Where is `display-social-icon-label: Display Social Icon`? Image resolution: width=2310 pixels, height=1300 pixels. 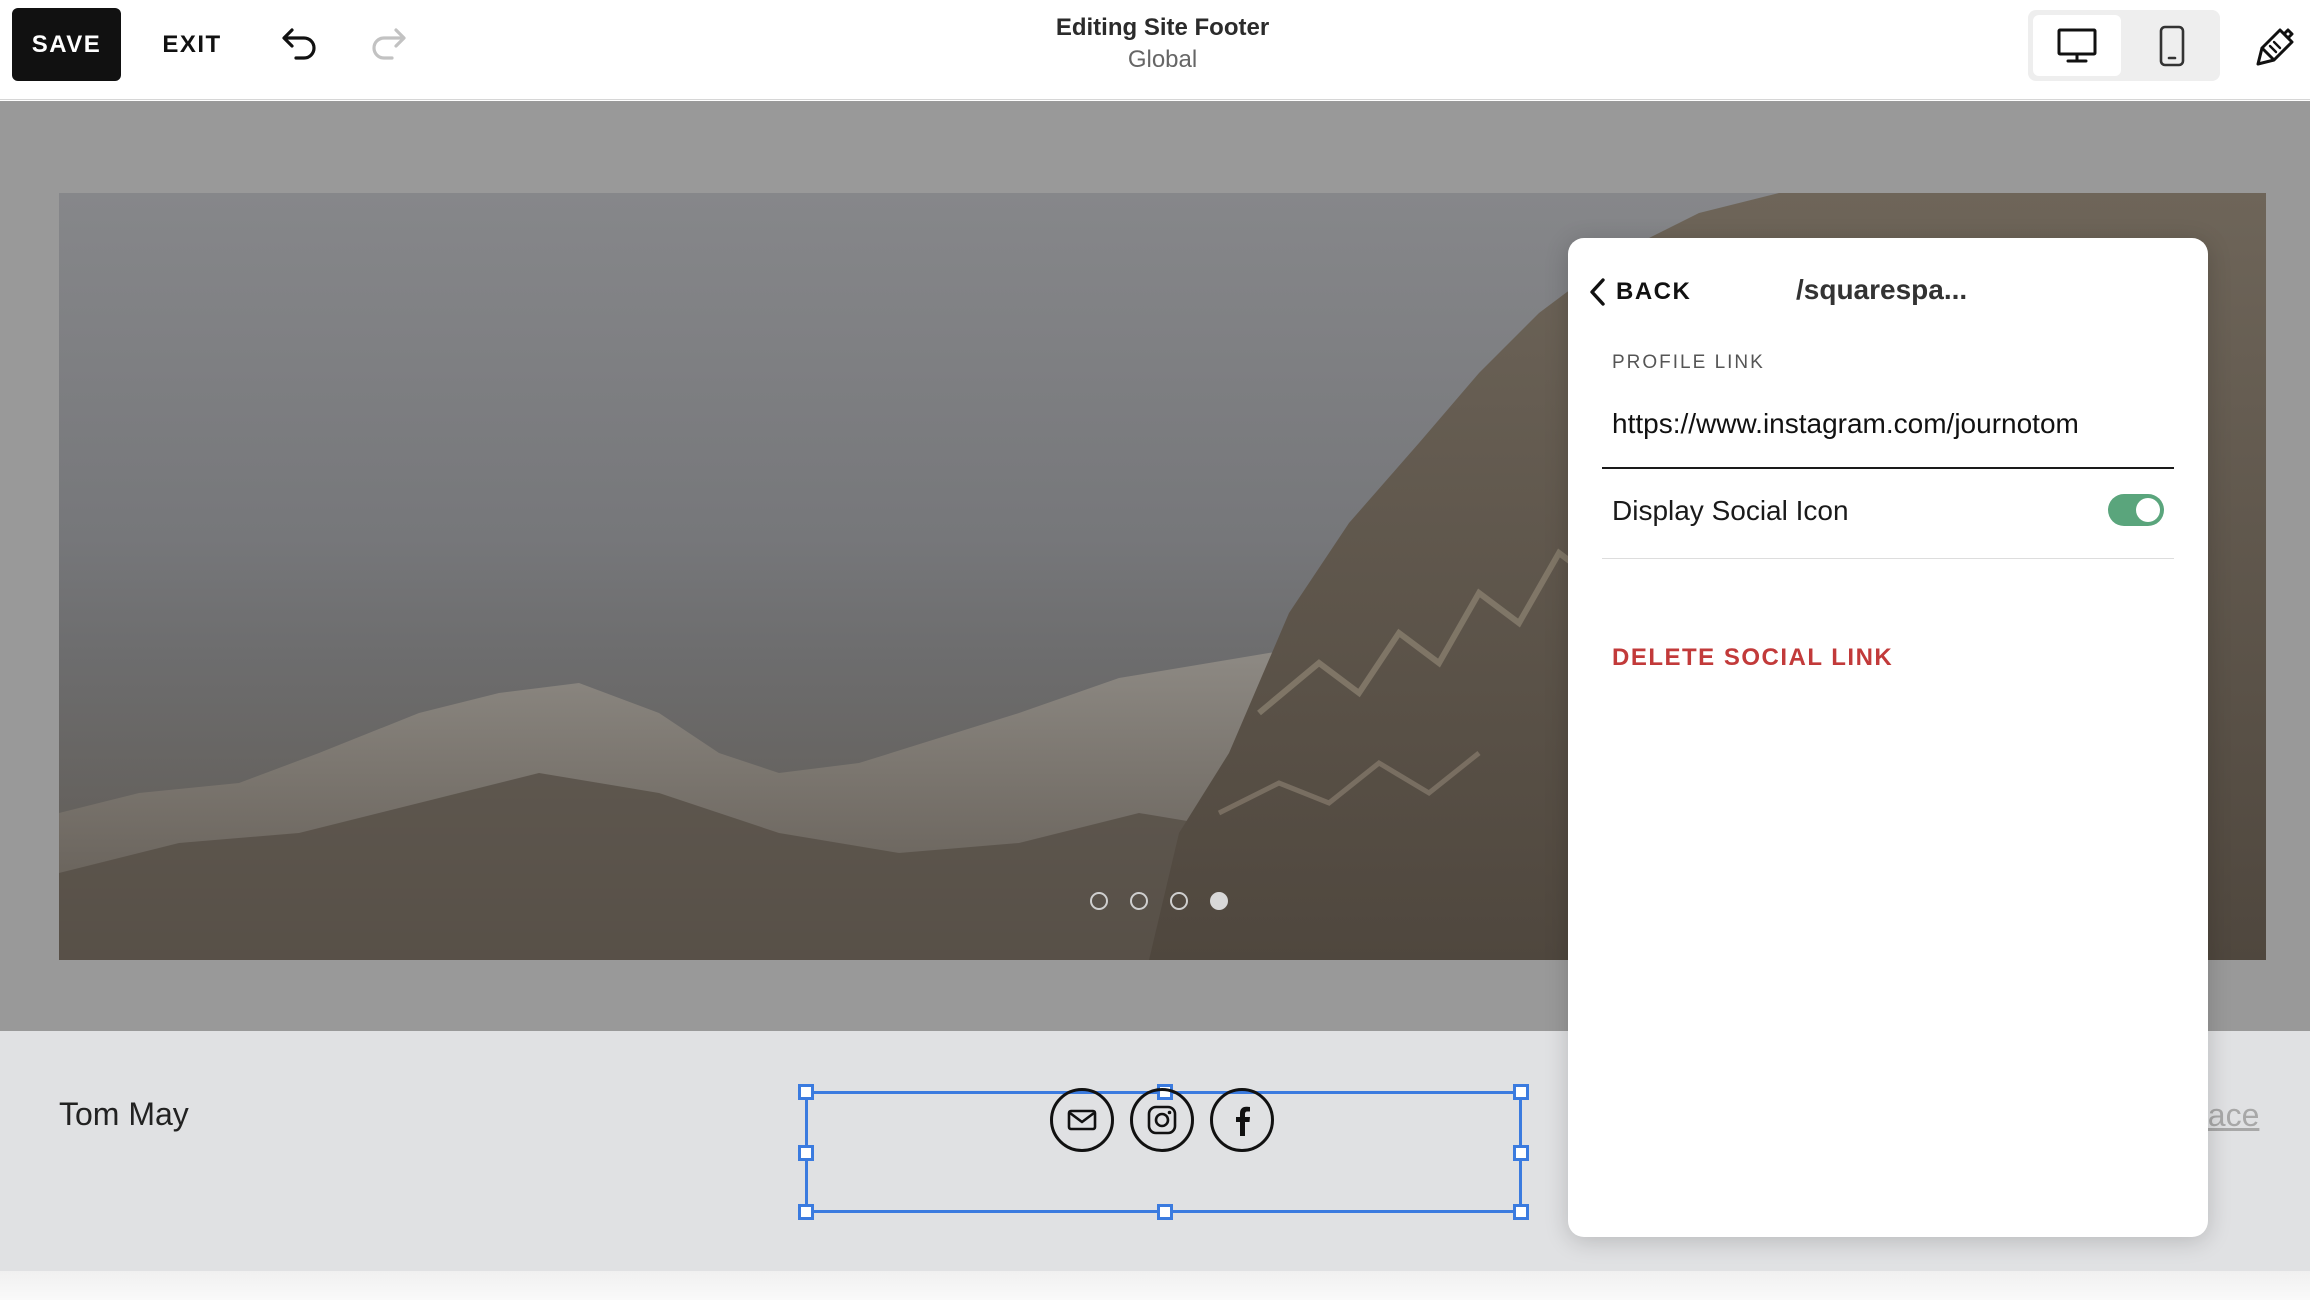 display-social-icon-label: Display Social Icon is located at coordinates (1730, 510).